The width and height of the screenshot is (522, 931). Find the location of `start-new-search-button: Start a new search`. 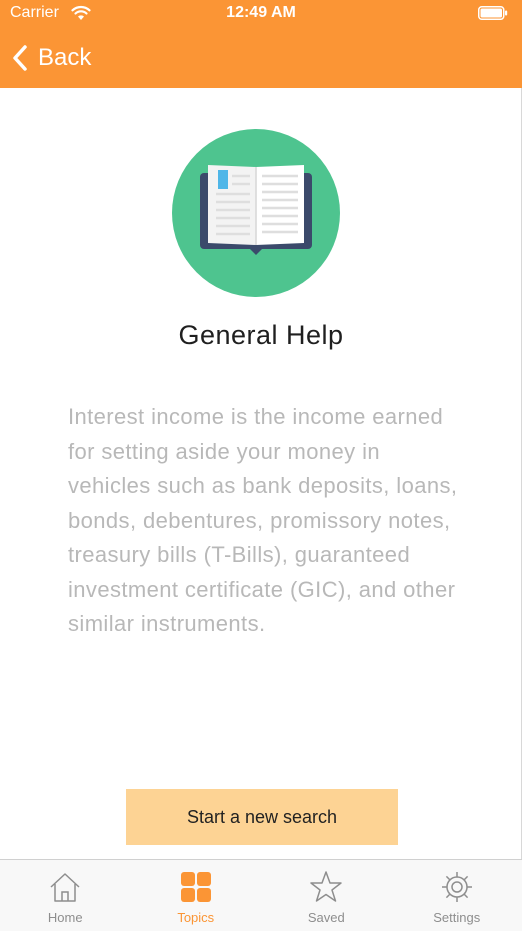

start-new-search-button: Start a new search is located at coordinates (262, 817).